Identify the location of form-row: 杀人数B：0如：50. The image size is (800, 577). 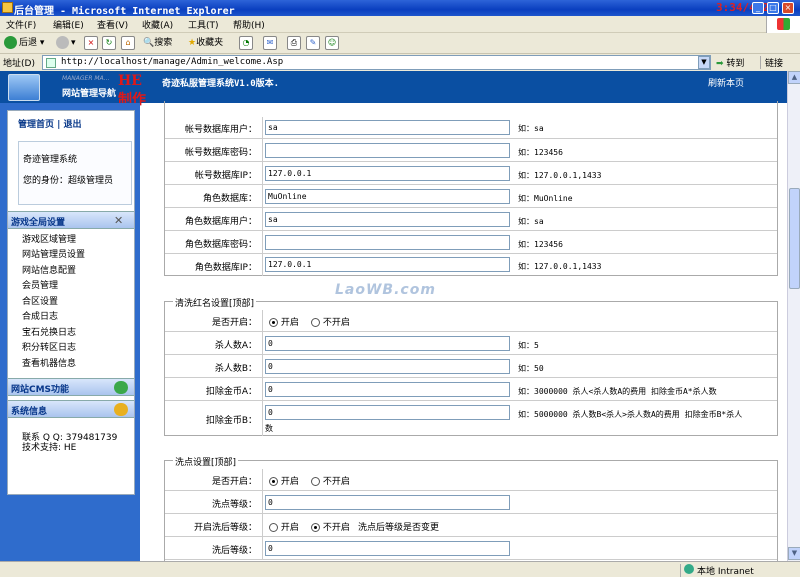
(471, 366).